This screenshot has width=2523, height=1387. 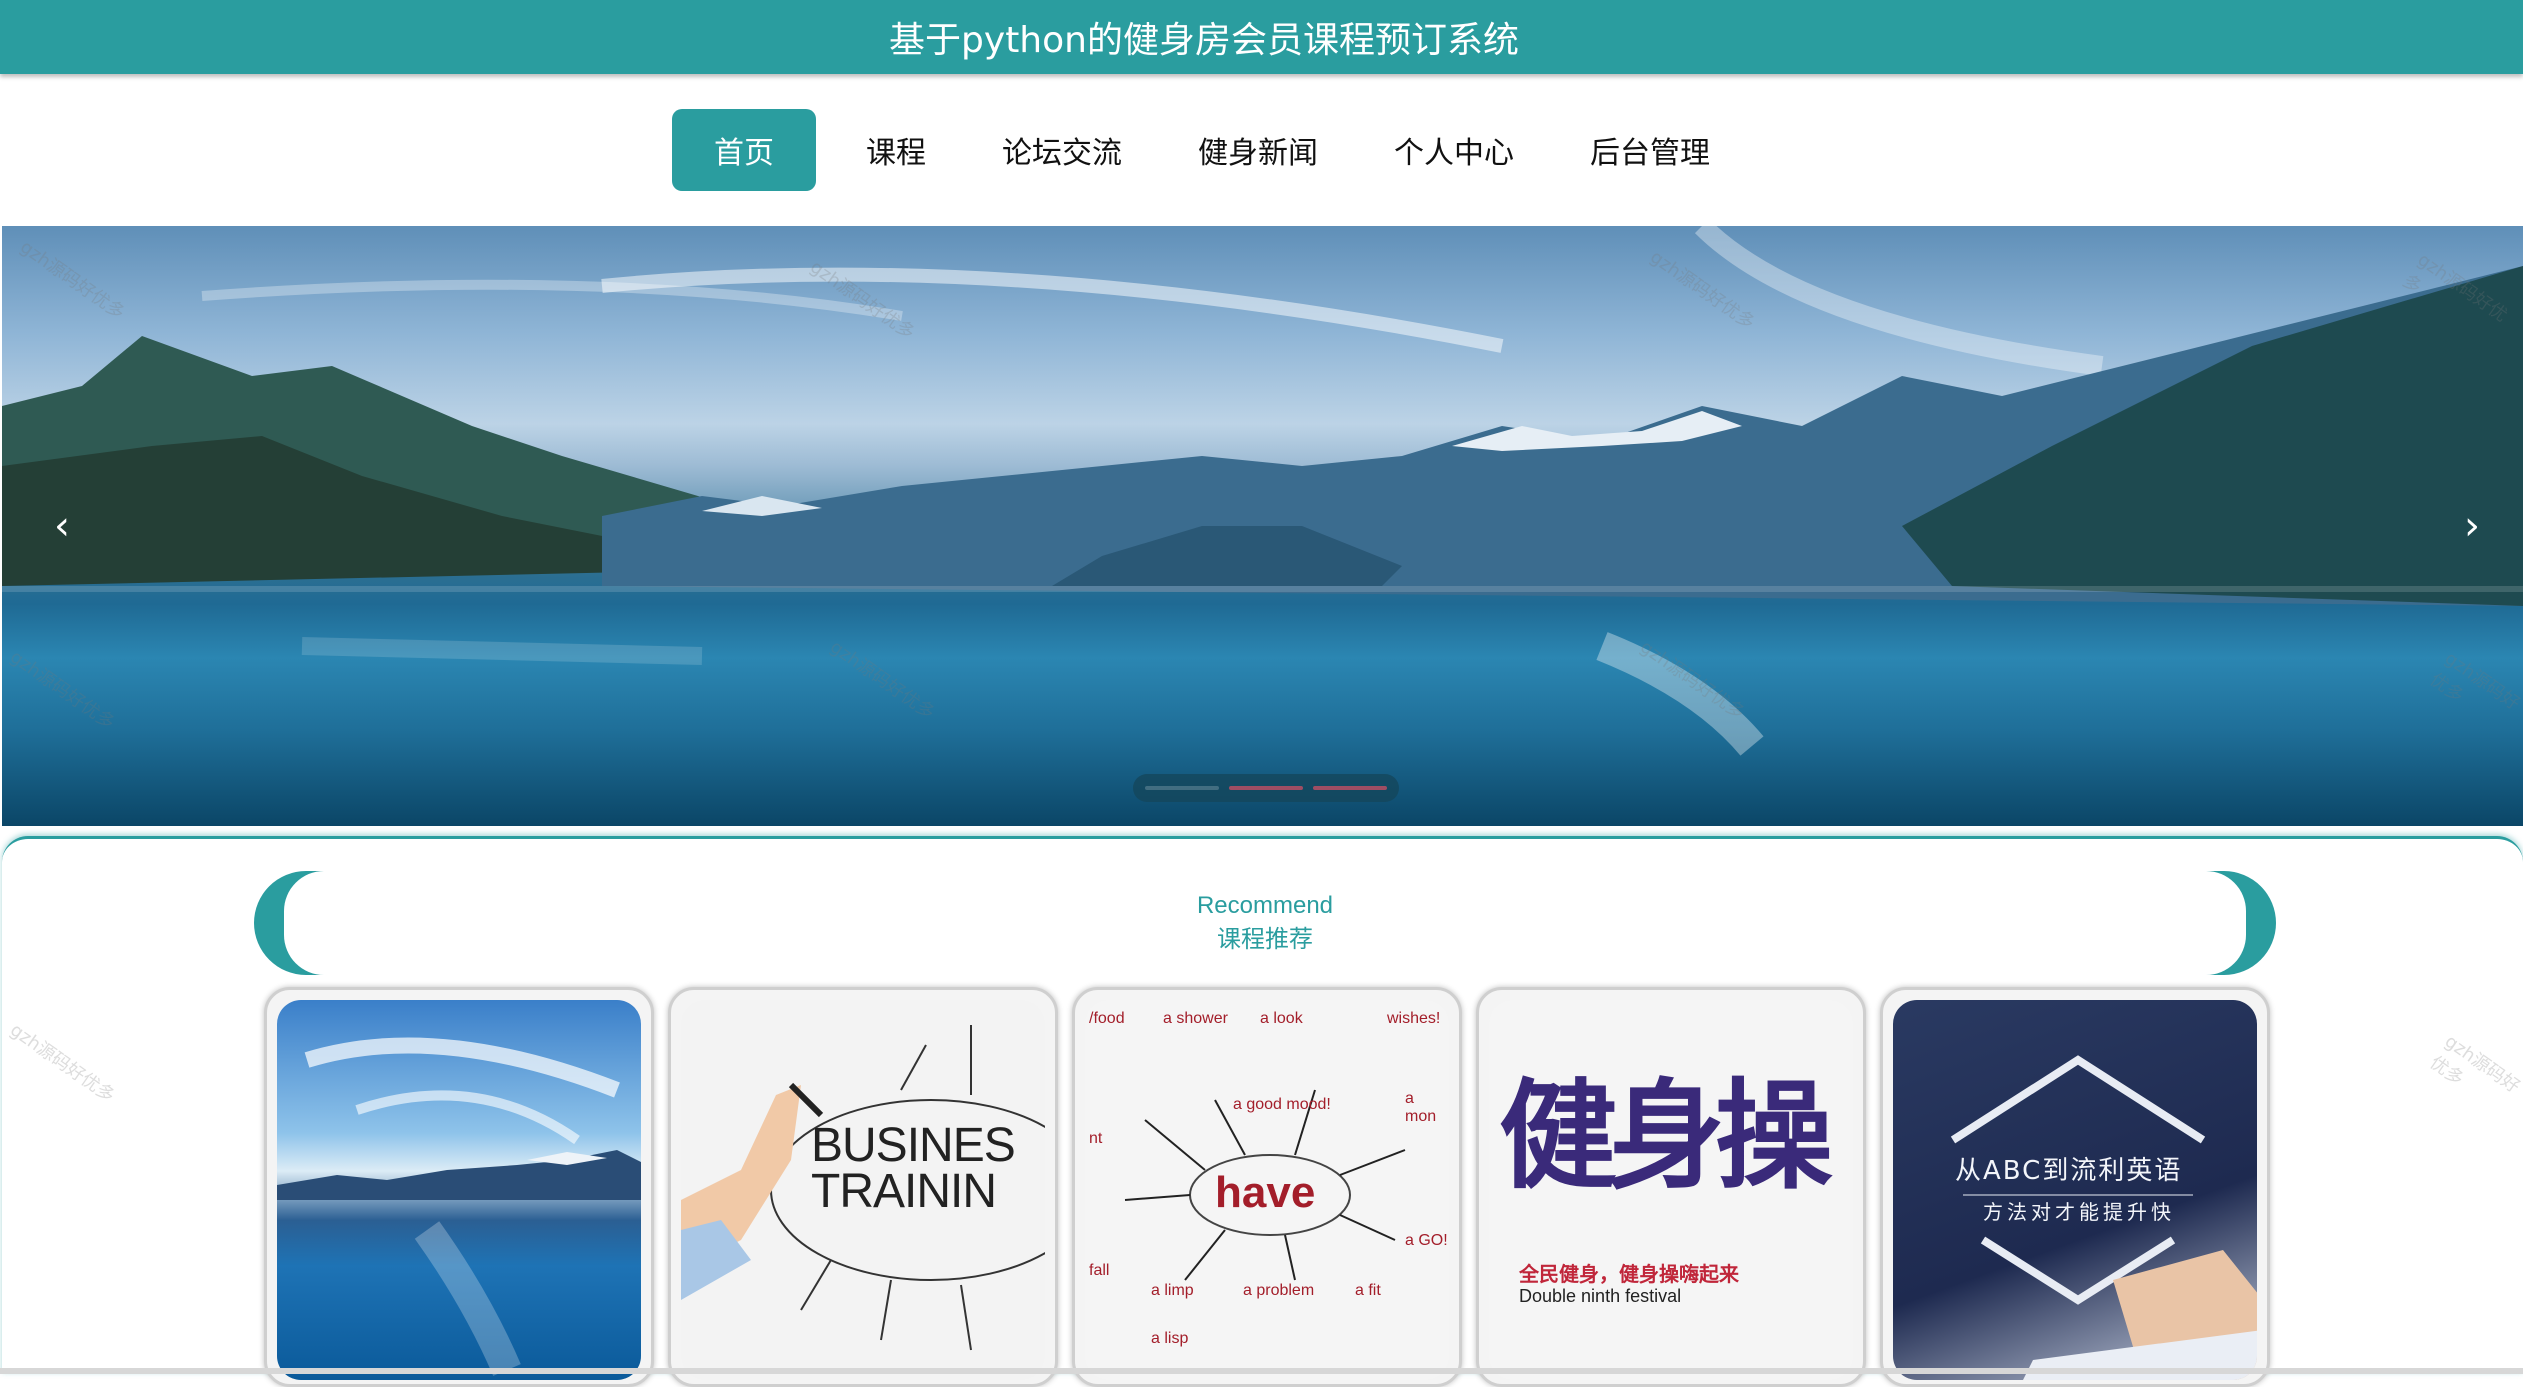 I want to click on card-word: a shower, so click(x=1195, y=1018).